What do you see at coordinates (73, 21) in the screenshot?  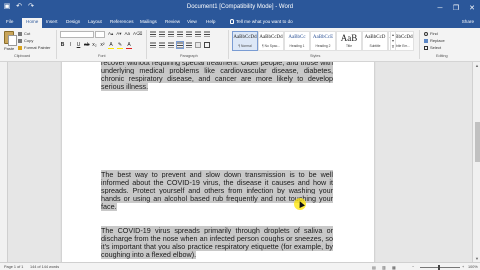 I see `tab-design: Design` at bounding box center [73, 21].